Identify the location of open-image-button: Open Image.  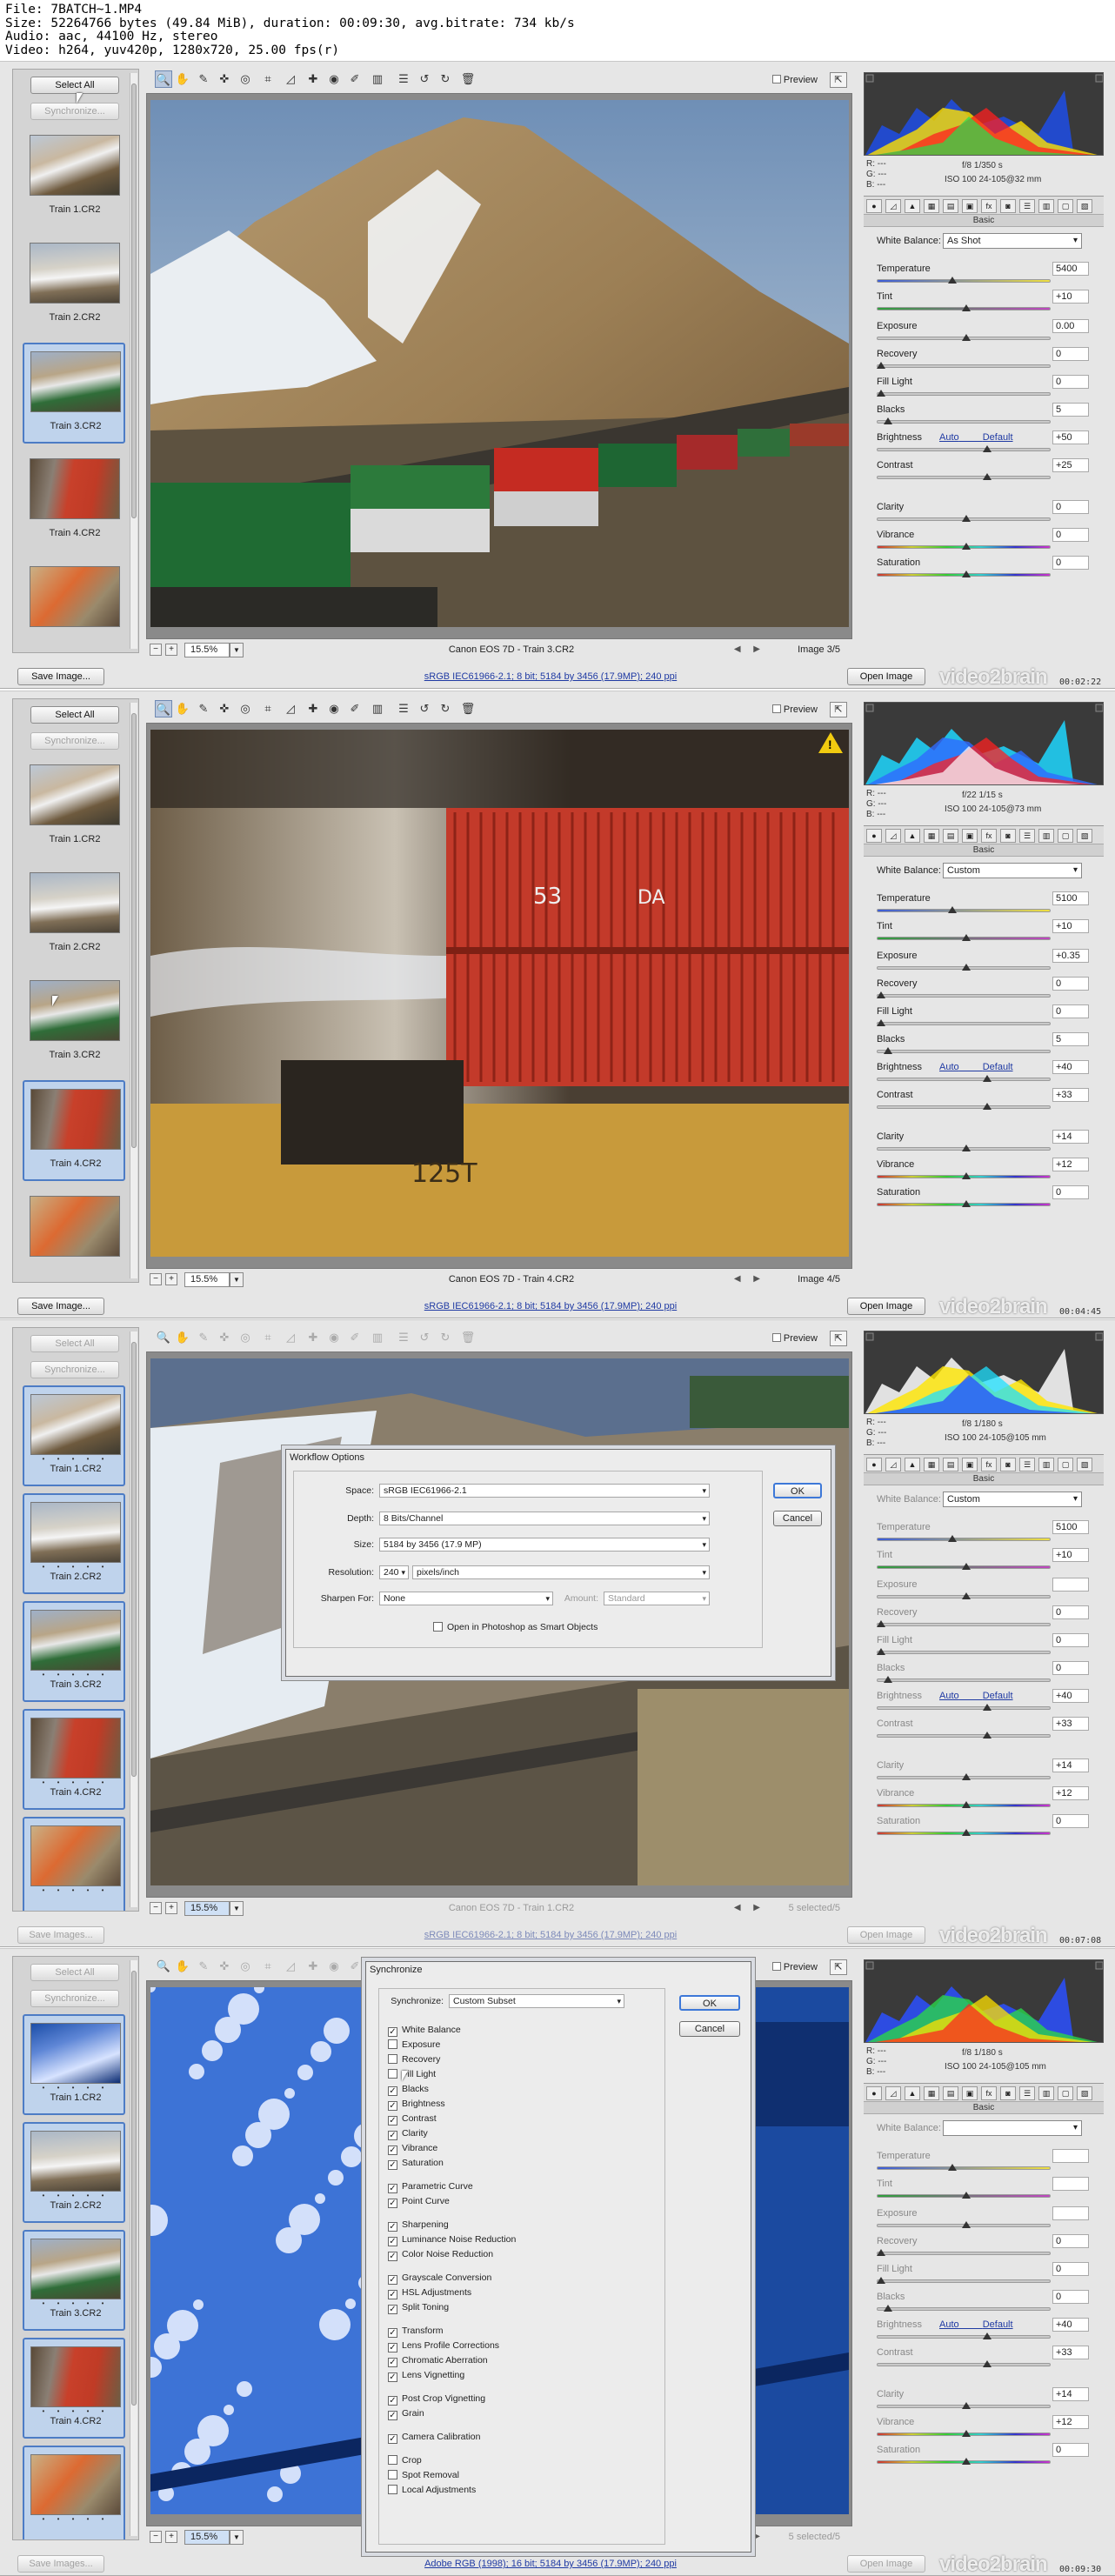
(886, 676).